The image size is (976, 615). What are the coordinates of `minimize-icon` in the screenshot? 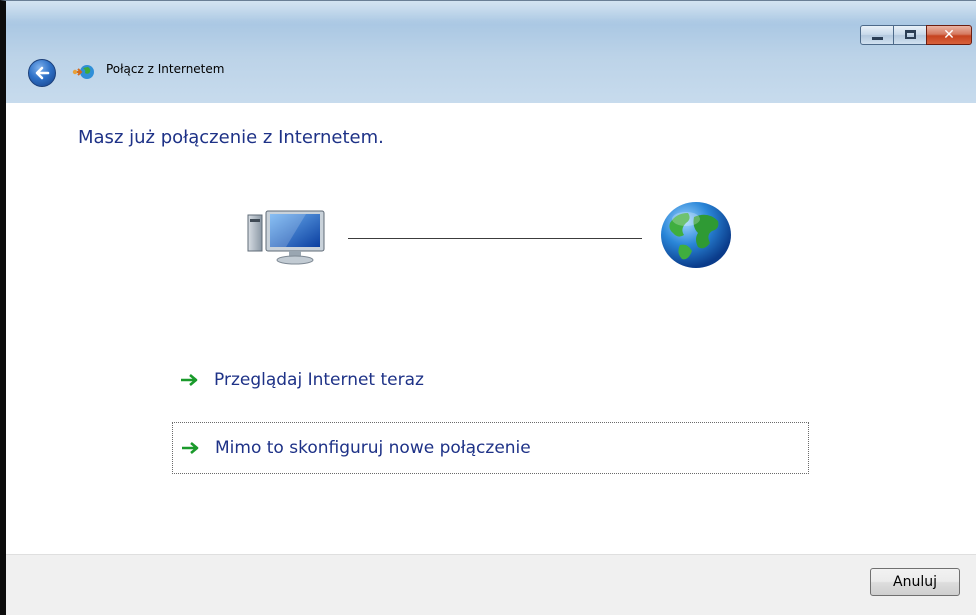 It's located at (877, 38).